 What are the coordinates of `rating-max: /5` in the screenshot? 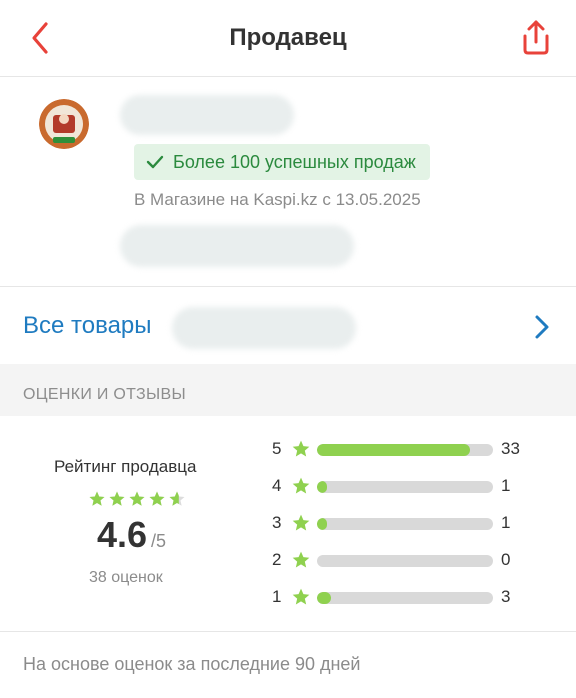 It's located at (159, 541).